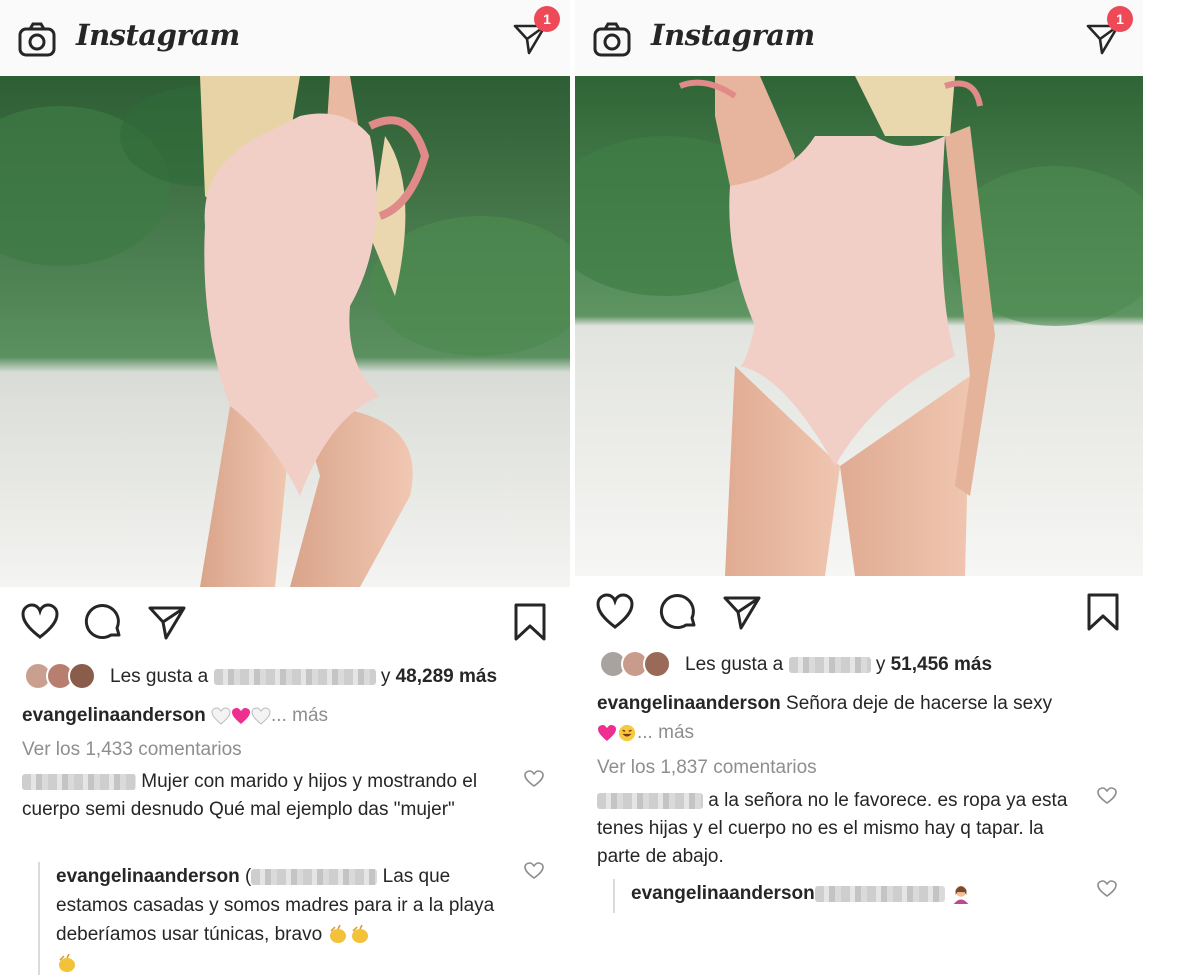 The image size is (1180, 975). Describe the element at coordinates (132, 750) in the screenshot. I see `view-comments-link: Ver los 1,433 comentarios` at that location.